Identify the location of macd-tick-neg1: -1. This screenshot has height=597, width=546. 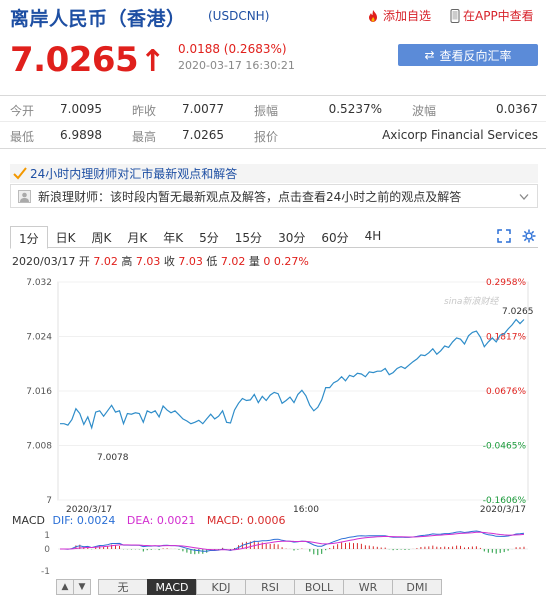
(45, 572).